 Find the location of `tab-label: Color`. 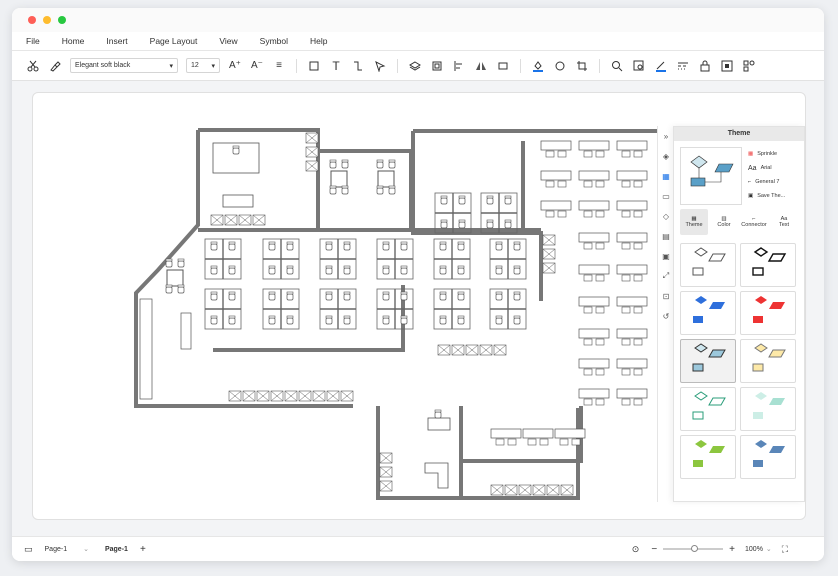

tab-label: Color is located at coordinates (724, 225).